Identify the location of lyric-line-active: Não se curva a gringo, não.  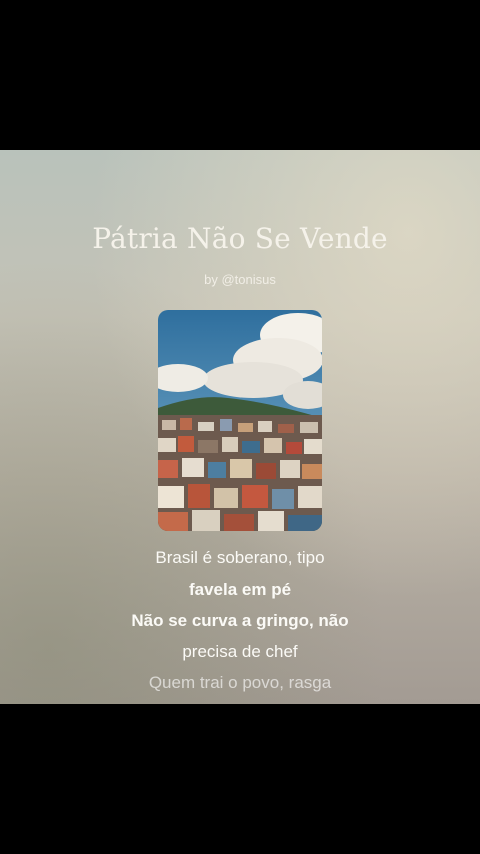
(240, 620).